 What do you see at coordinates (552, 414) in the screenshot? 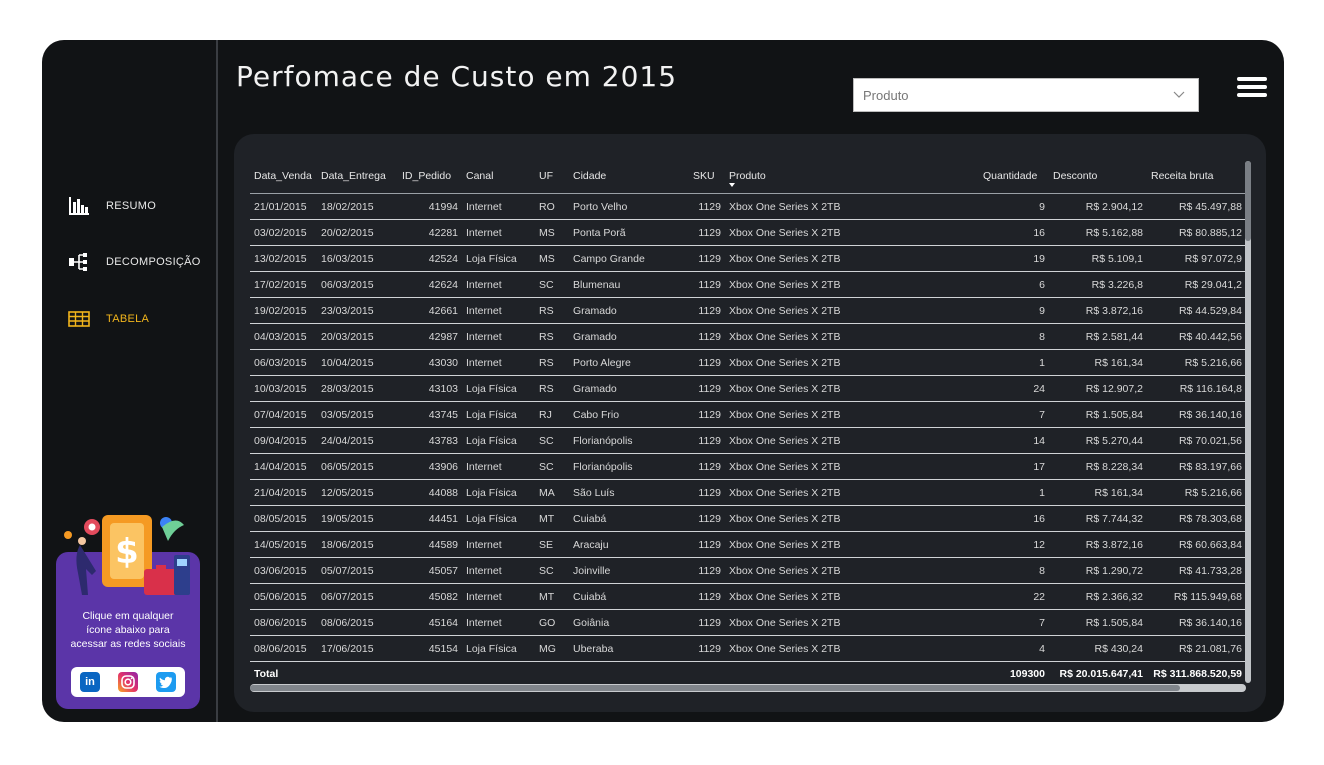
I see `table-cell: RJ` at bounding box center [552, 414].